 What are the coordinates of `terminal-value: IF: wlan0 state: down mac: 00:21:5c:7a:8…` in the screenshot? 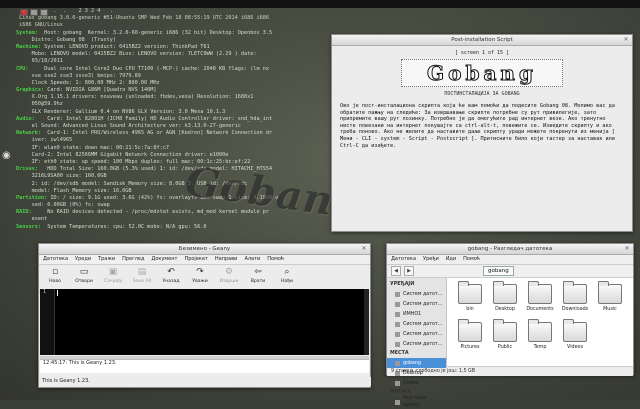 It's located at (93, 147).